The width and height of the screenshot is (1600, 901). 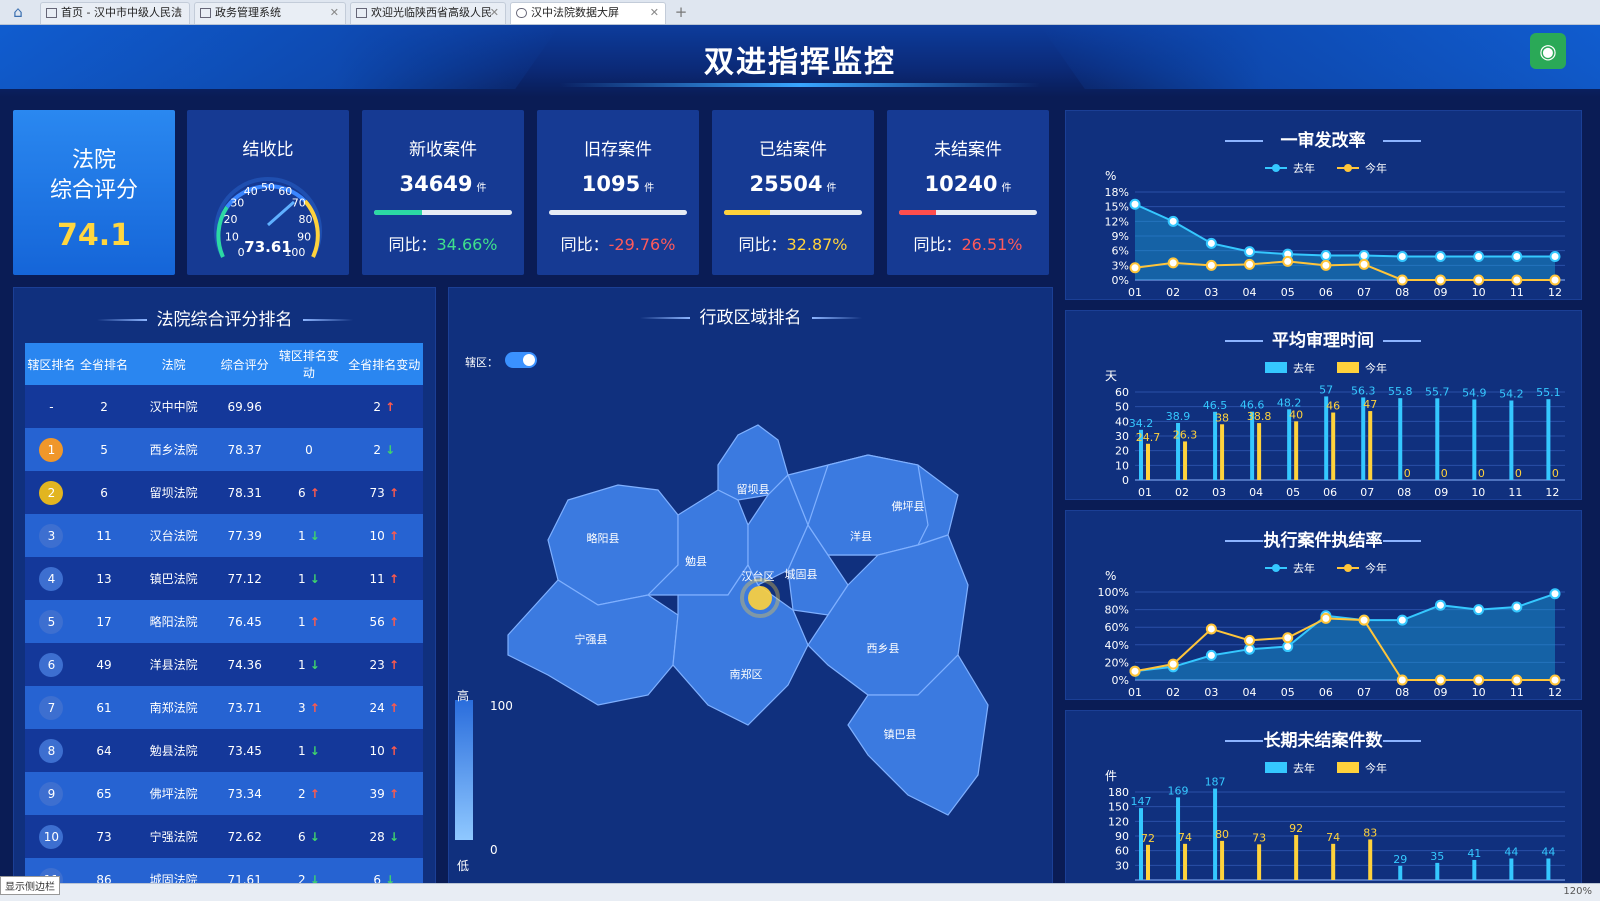 I want to click on x-tick-label: 12, so click(x=1555, y=292).